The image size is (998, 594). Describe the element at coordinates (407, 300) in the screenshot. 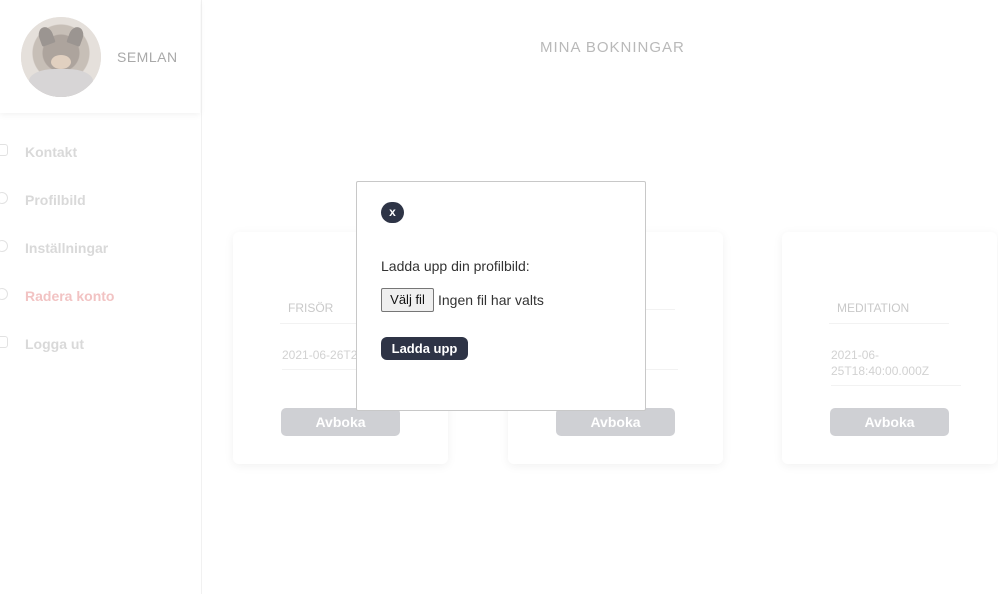

I see `choose-file-button: Välj fil` at that location.